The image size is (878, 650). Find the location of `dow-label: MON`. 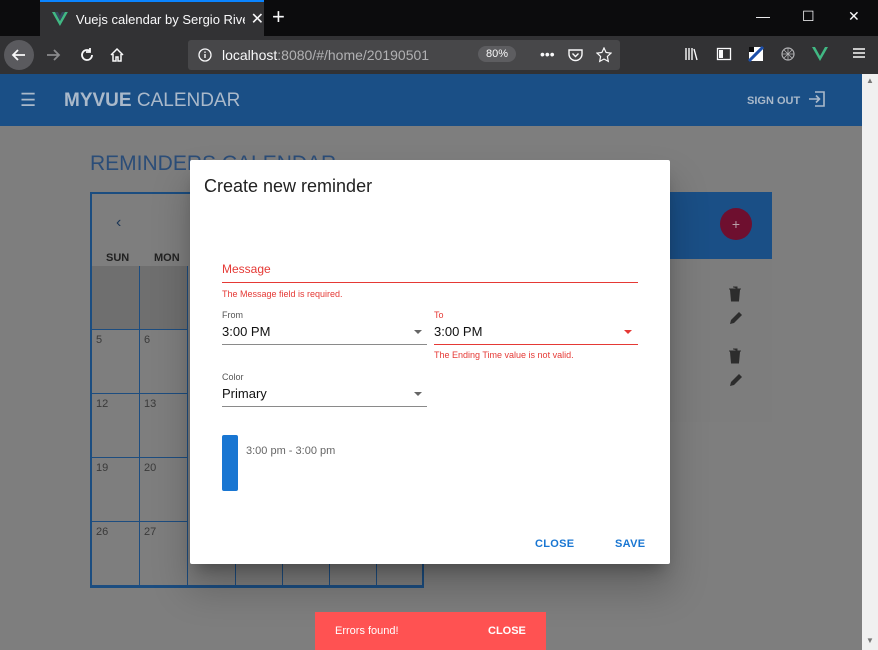

dow-label: MON is located at coordinates (167, 258).